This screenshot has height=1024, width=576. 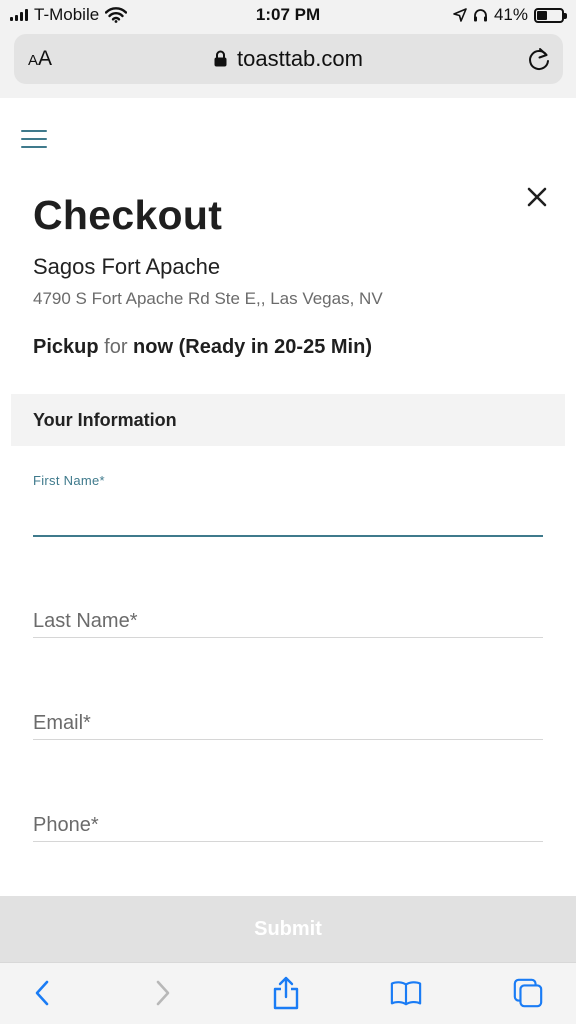 I want to click on restaurant-name: Sagos Fort Apache, so click(x=127, y=266).